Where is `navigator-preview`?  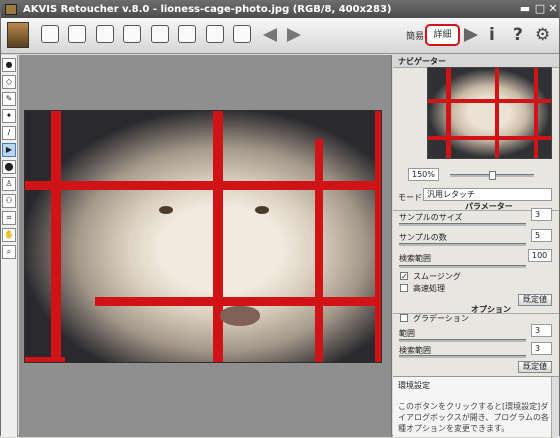 navigator-preview is located at coordinates (489, 113).